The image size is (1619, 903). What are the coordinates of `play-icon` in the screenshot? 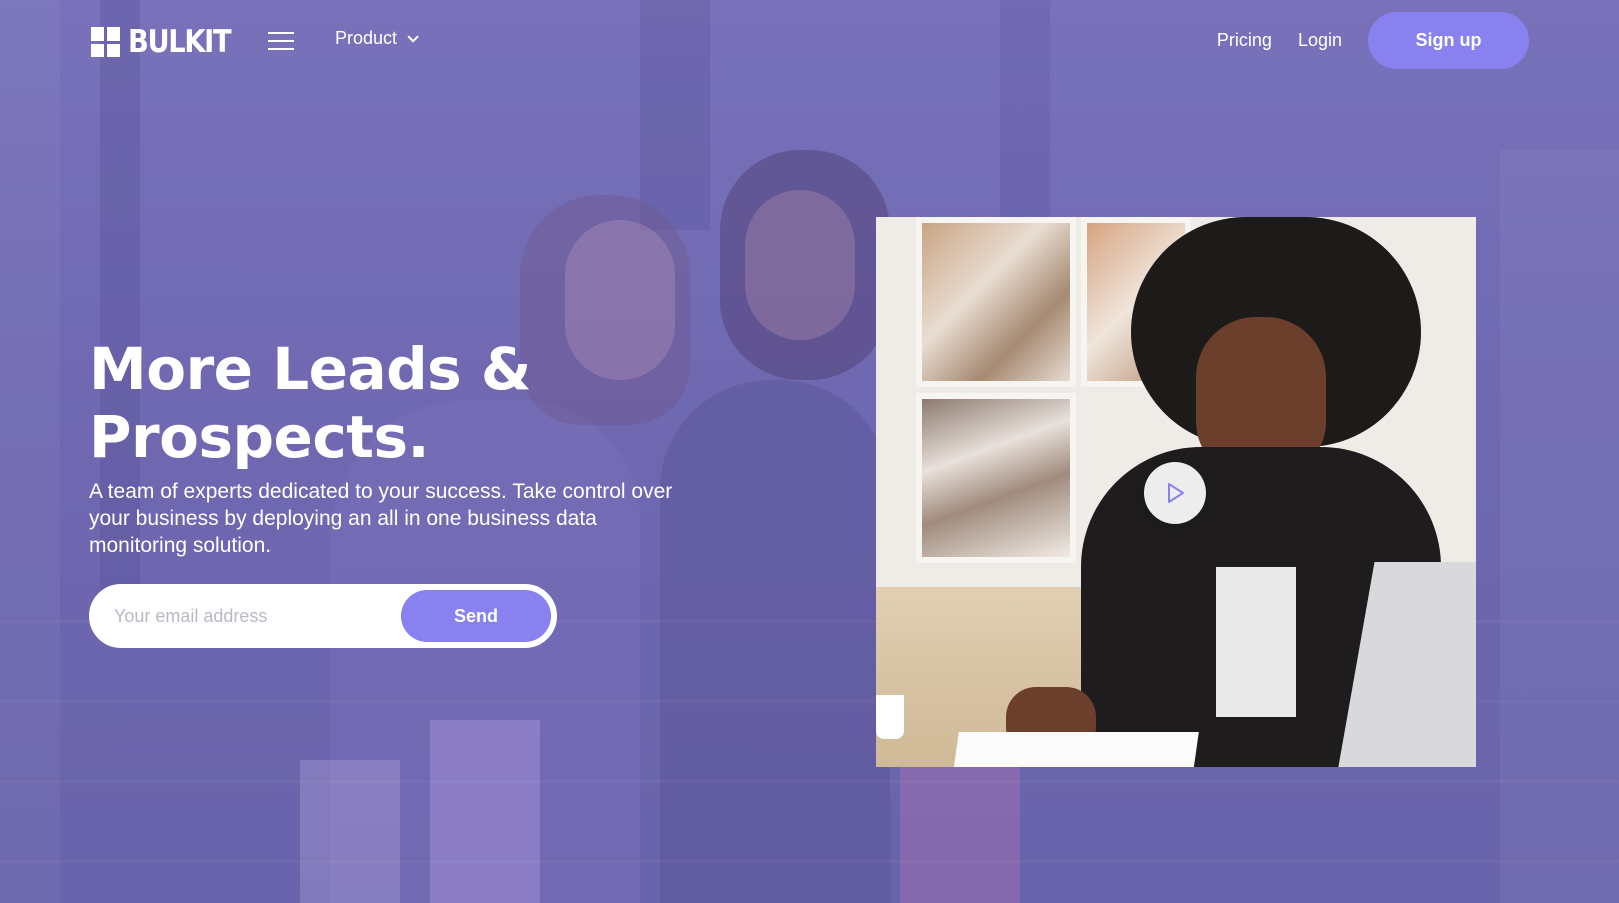 It's located at (1176, 493).